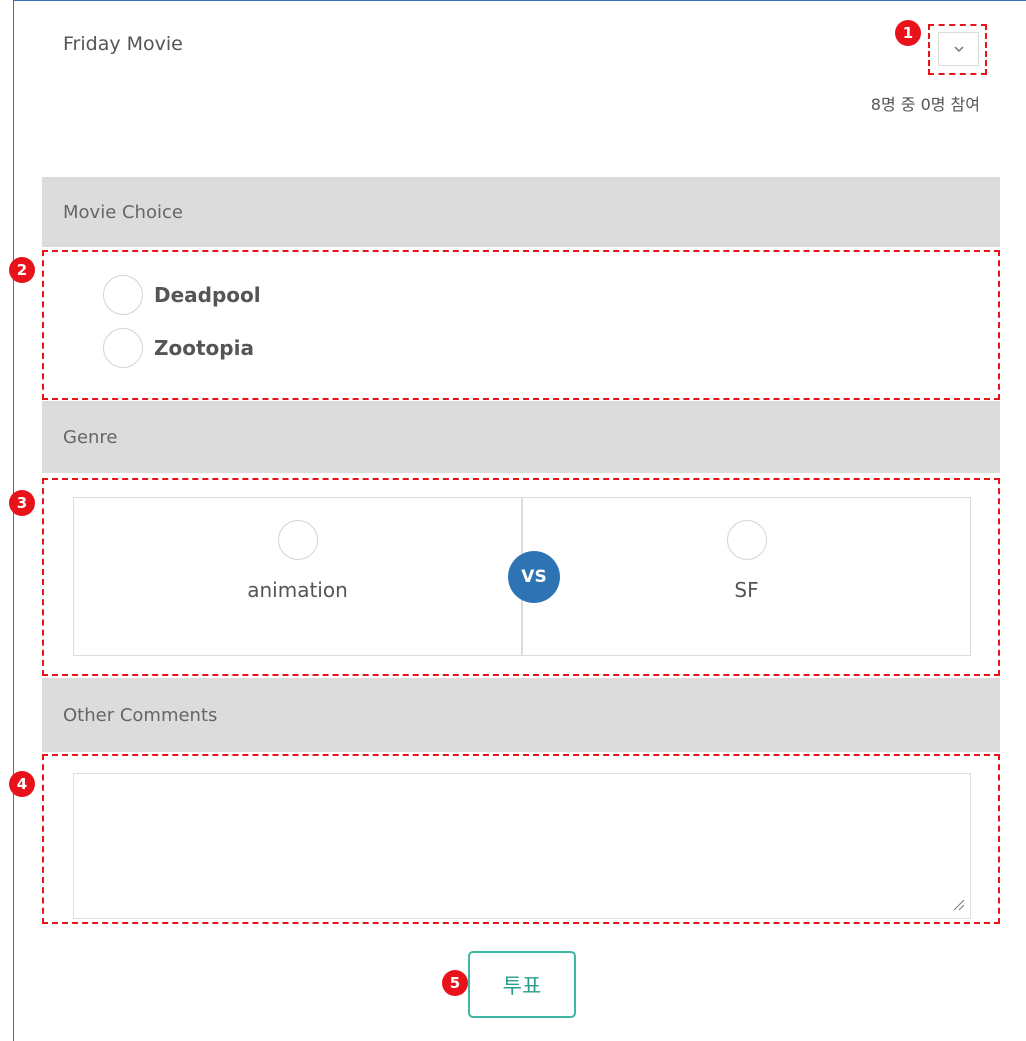  I want to click on annotation-marker-3: 3, so click(22, 503).